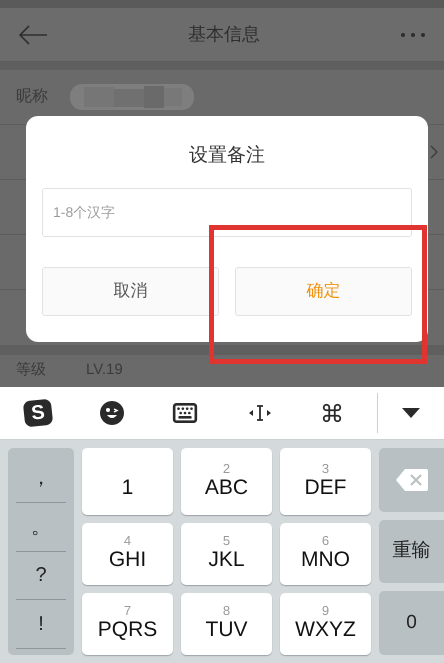 This screenshot has height=663, width=444. I want to click on letter-key: 4 GHI, so click(127, 553).